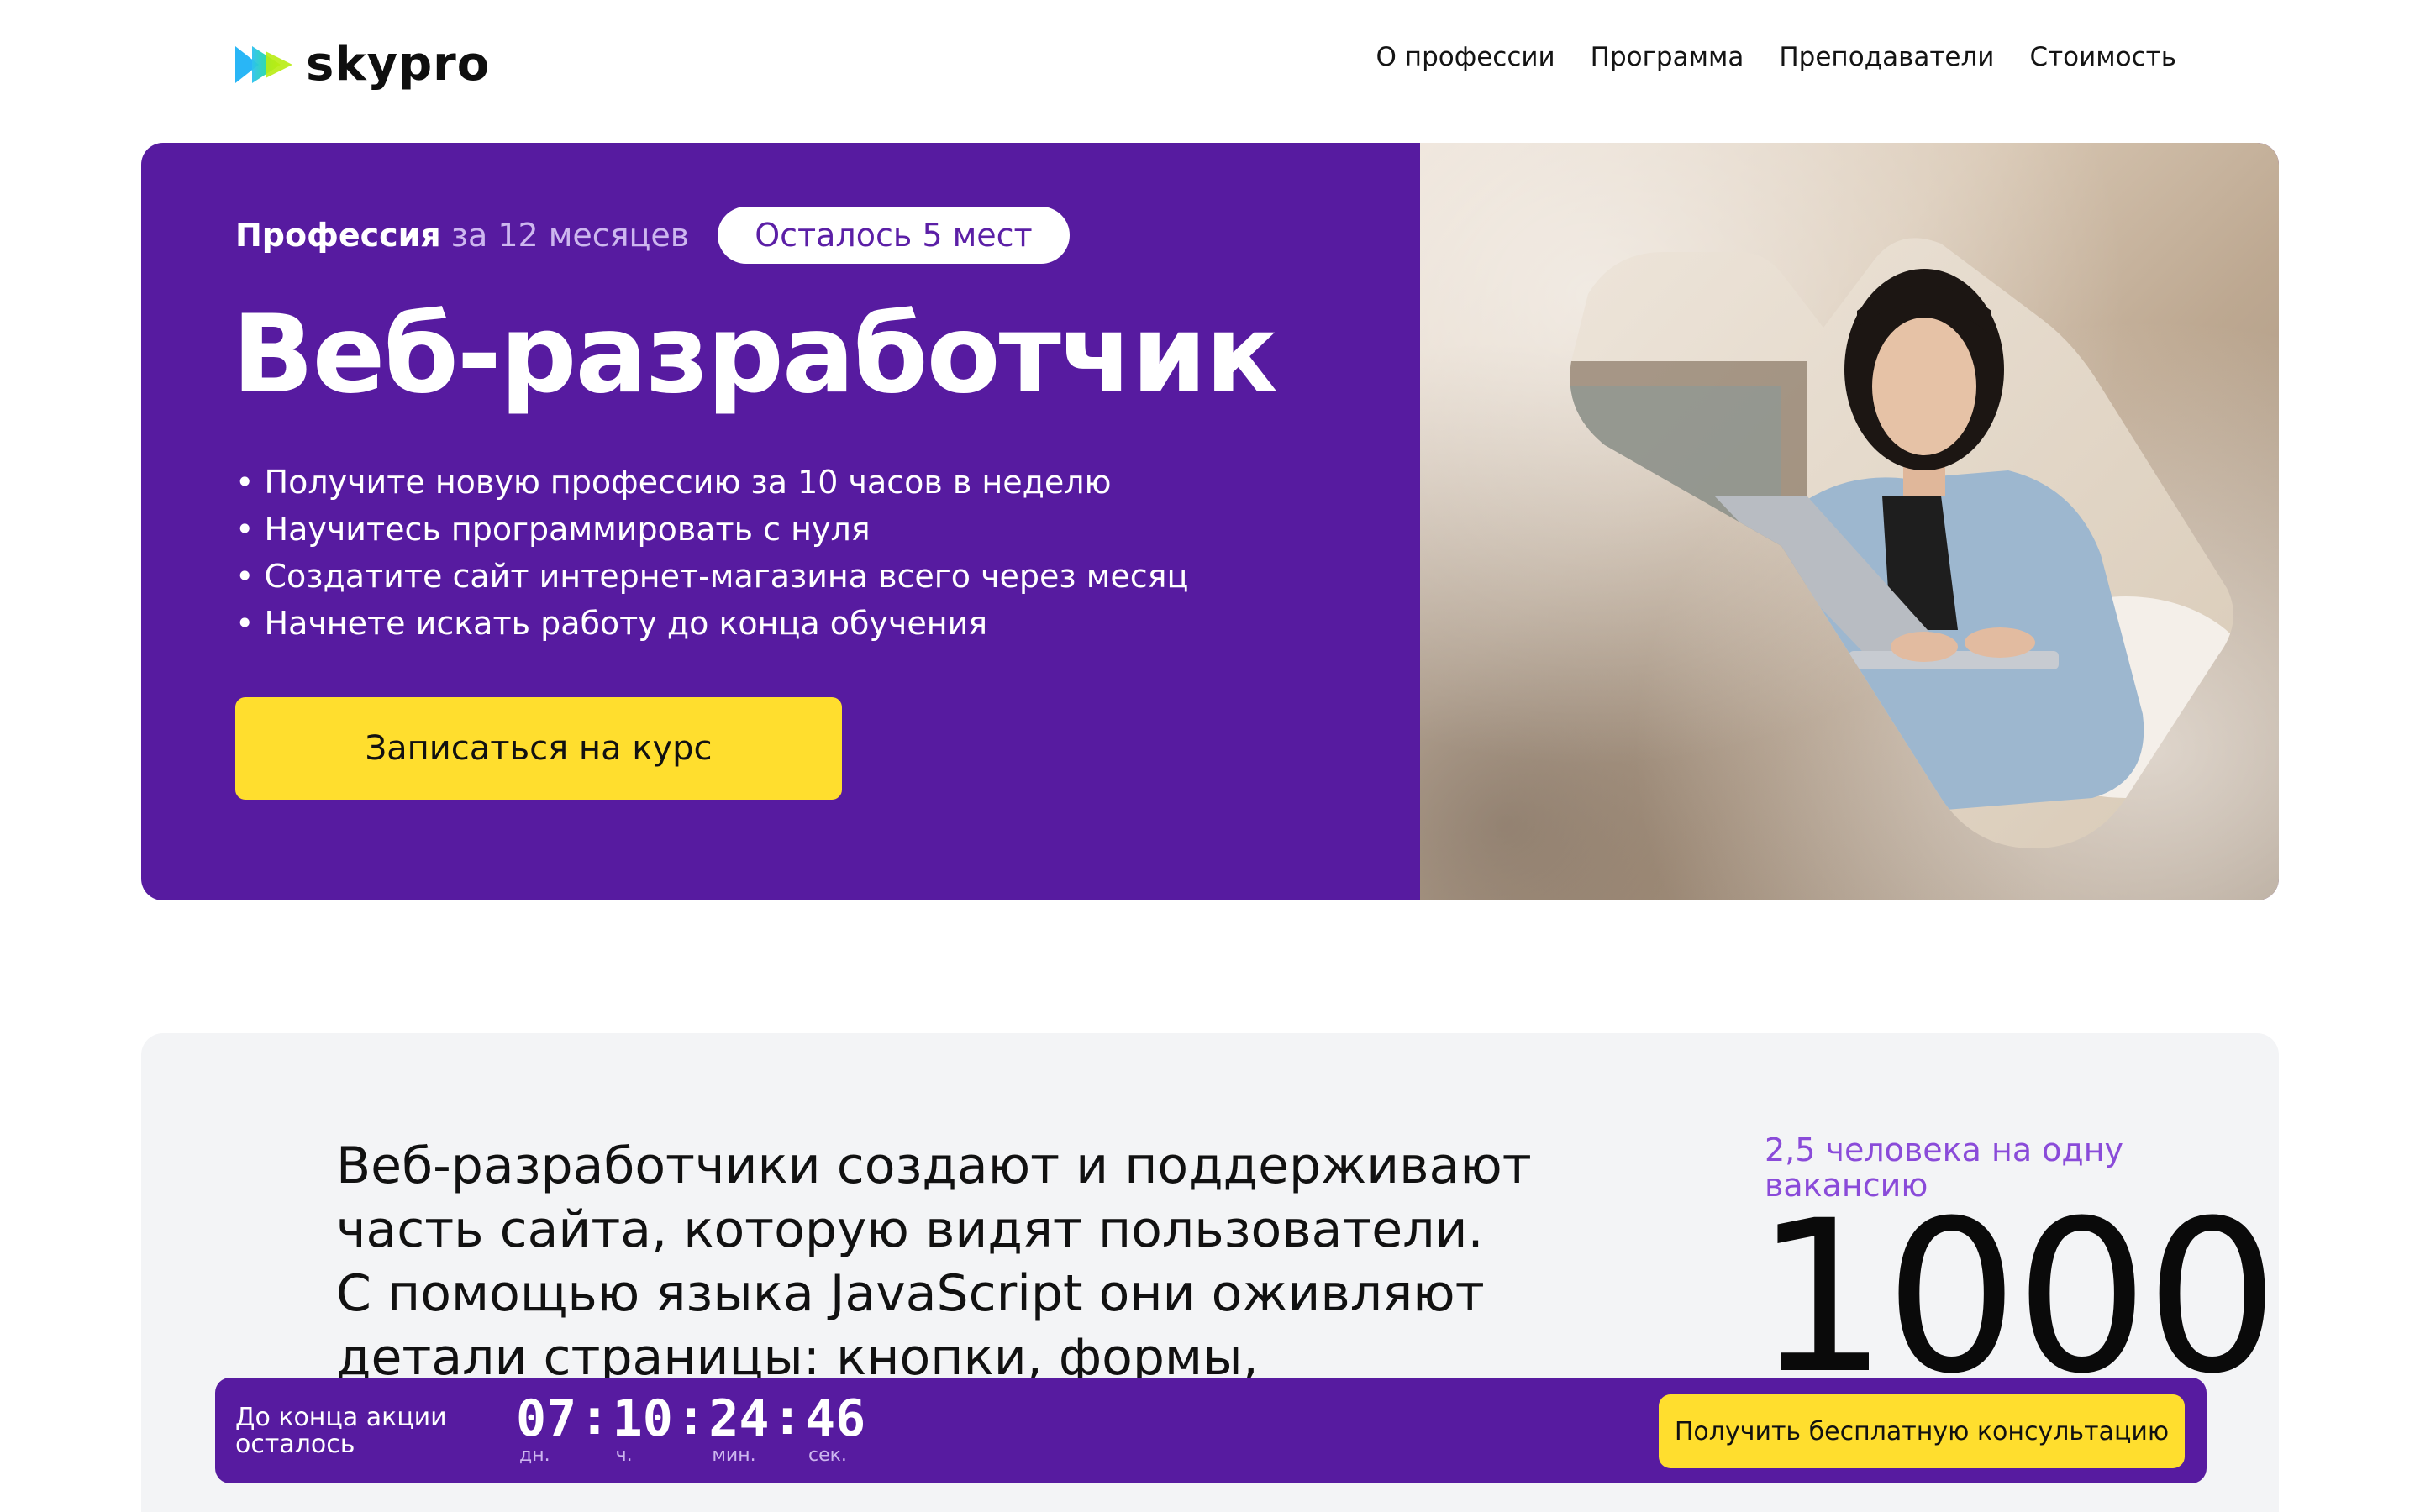  What do you see at coordinates (755, 354) in the screenshot?
I see `hero-title: Веб-разработчик` at bounding box center [755, 354].